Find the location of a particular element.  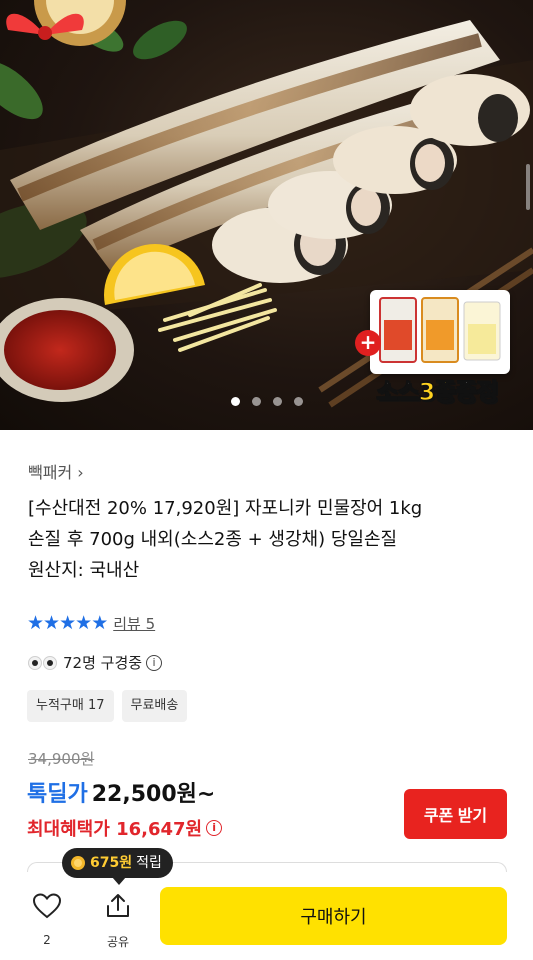

tag-free-shipping: 무료배송 is located at coordinates (154, 706).